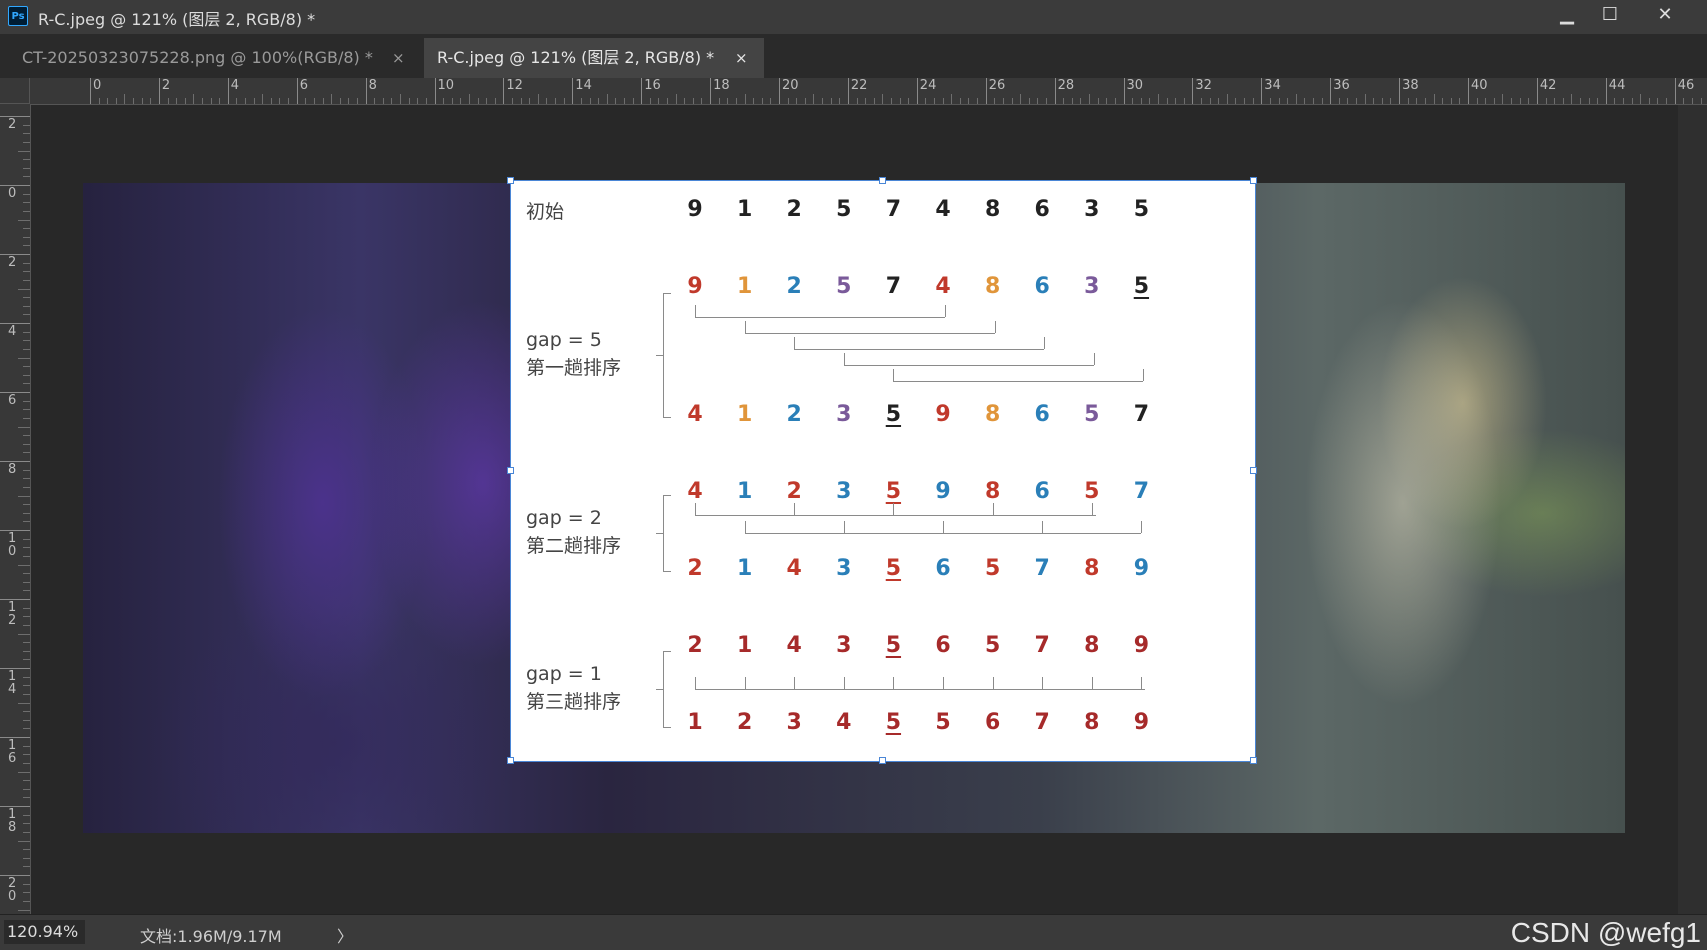  Describe the element at coordinates (1042, 414) in the screenshot. I see `pass1-bottom-number: 6` at that location.